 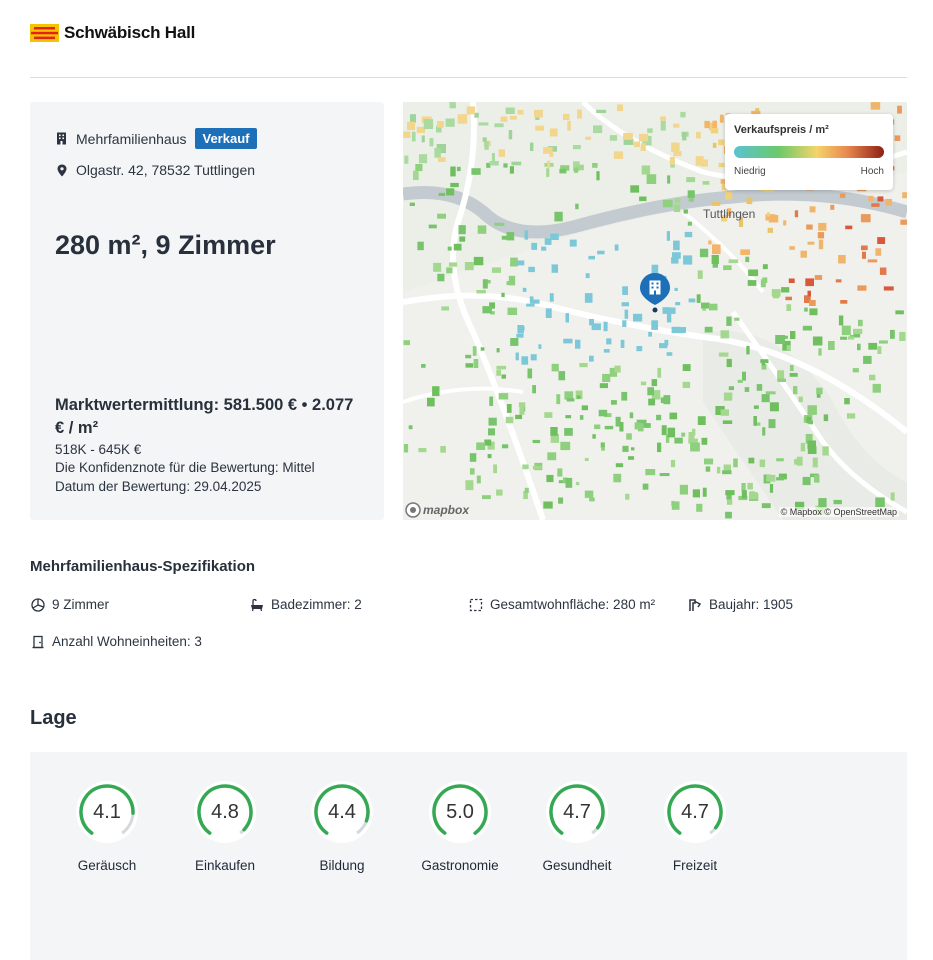 What do you see at coordinates (112, 33) in the screenshot?
I see `brand-logo: Schwäbisch Hall` at bounding box center [112, 33].